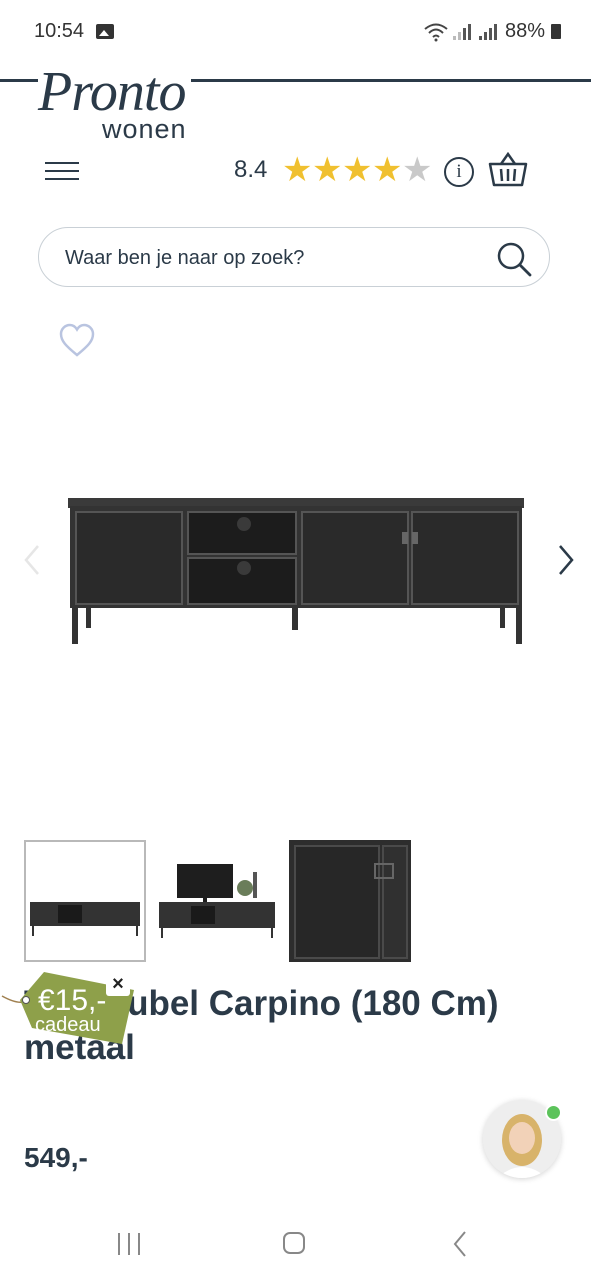 Image resolution: width=591 pixels, height=1280 pixels. What do you see at coordinates (62, 171) in the screenshot?
I see `menu-icon` at bounding box center [62, 171].